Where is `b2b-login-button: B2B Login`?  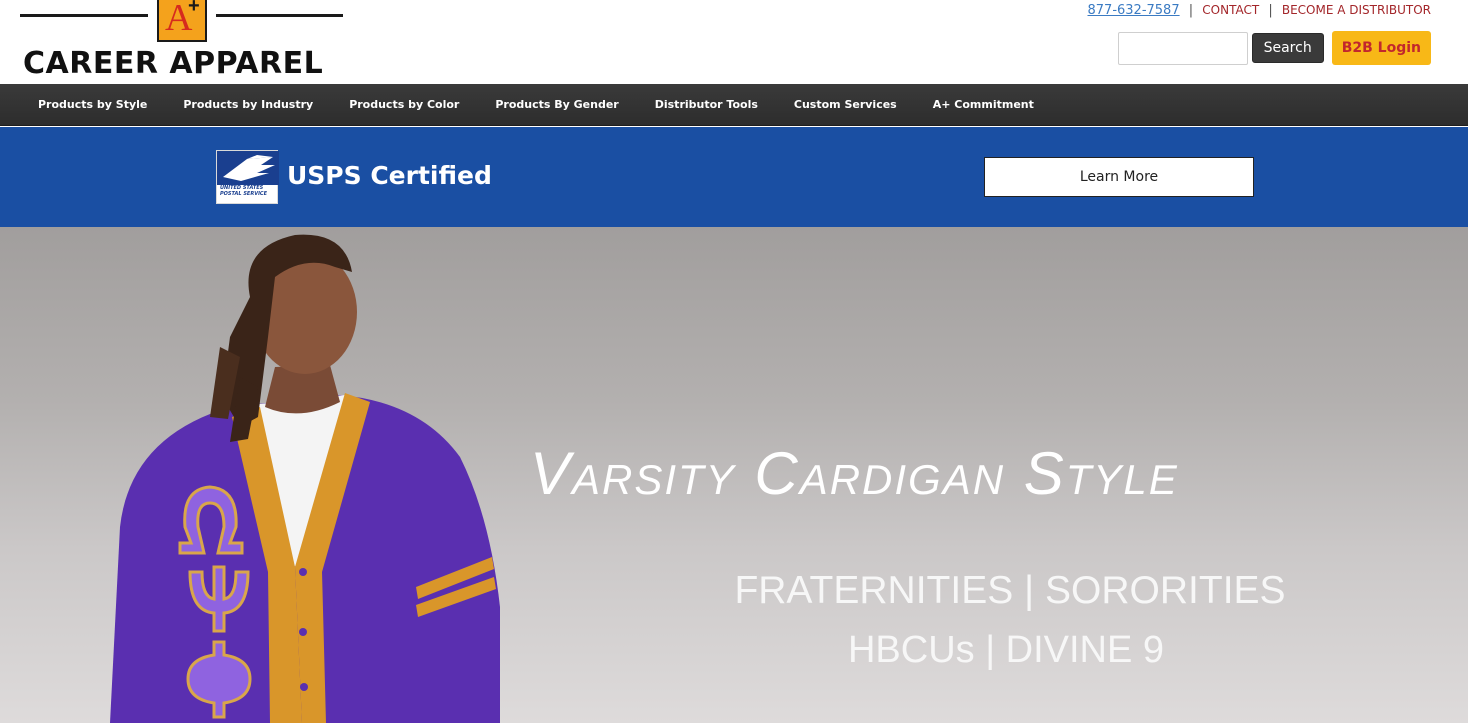
b2b-login-button: B2B Login is located at coordinates (1381, 48).